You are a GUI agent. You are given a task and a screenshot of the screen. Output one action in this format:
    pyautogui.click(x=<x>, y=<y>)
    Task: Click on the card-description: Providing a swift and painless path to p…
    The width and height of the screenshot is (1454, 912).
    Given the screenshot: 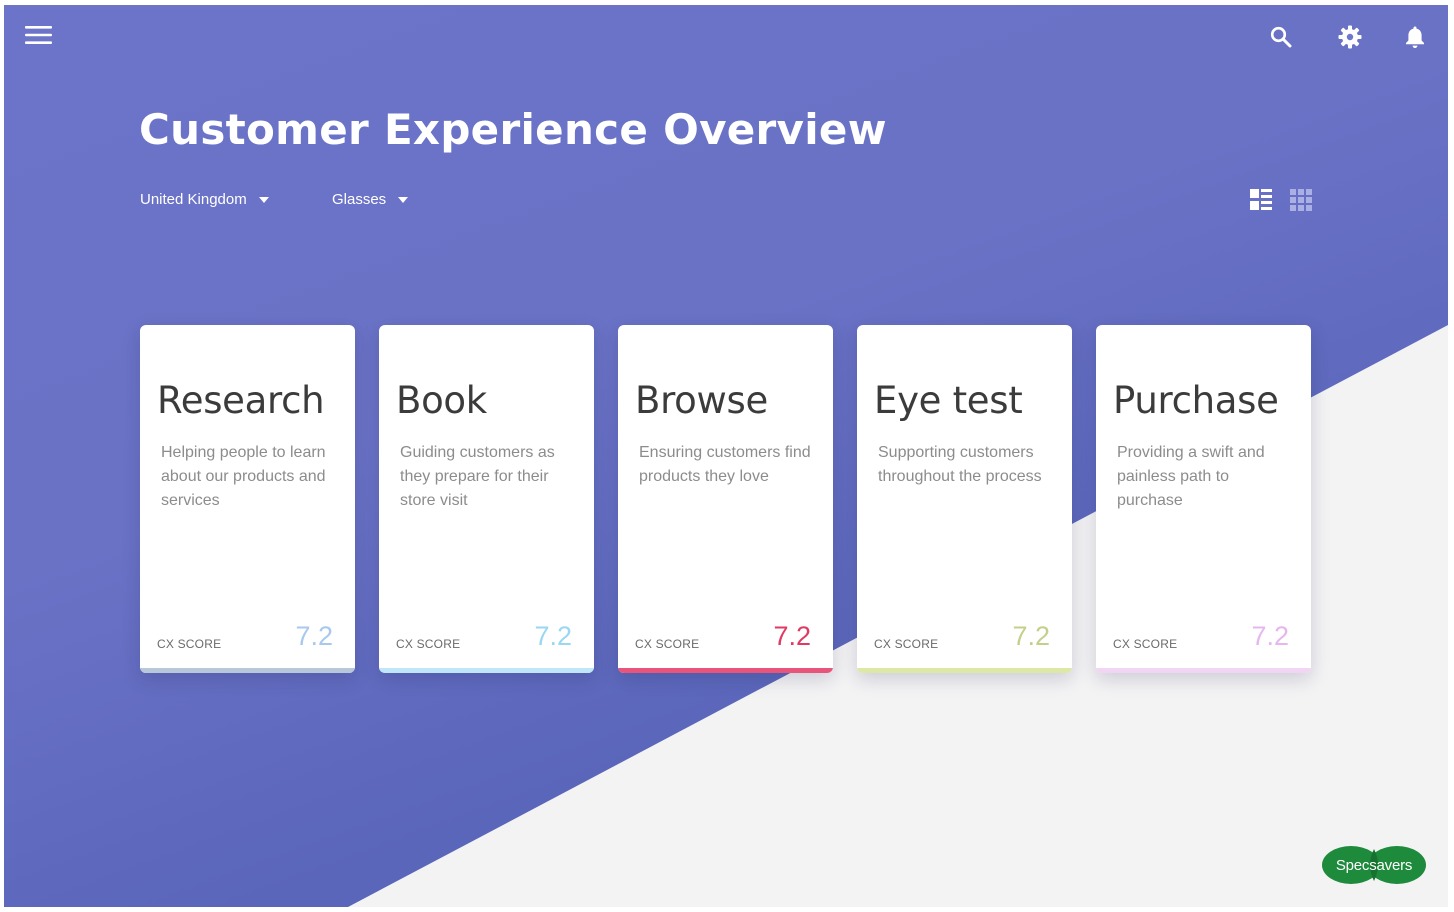 What is the action you would take?
    pyautogui.click(x=1191, y=476)
    